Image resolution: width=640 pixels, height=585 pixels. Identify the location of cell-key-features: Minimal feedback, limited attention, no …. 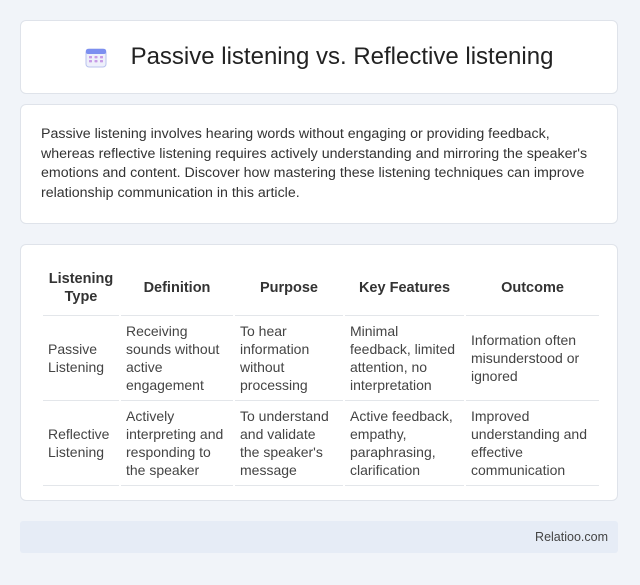
(404, 358).